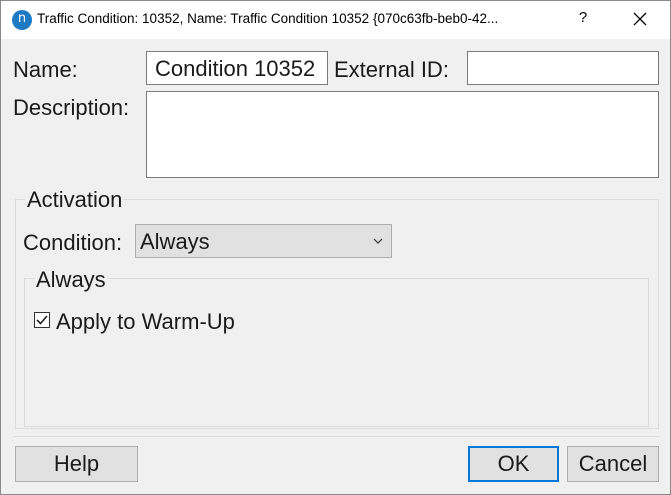 This screenshot has width=671, height=495. Describe the element at coordinates (71, 280) in the screenshot. I see `always-group-title: Always` at that location.